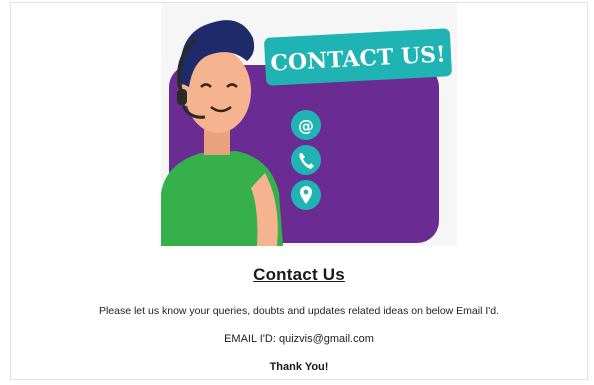 The width and height of the screenshot is (594, 385). Describe the element at coordinates (306, 195) in the screenshot. I see `location-pin-icon` at that location.